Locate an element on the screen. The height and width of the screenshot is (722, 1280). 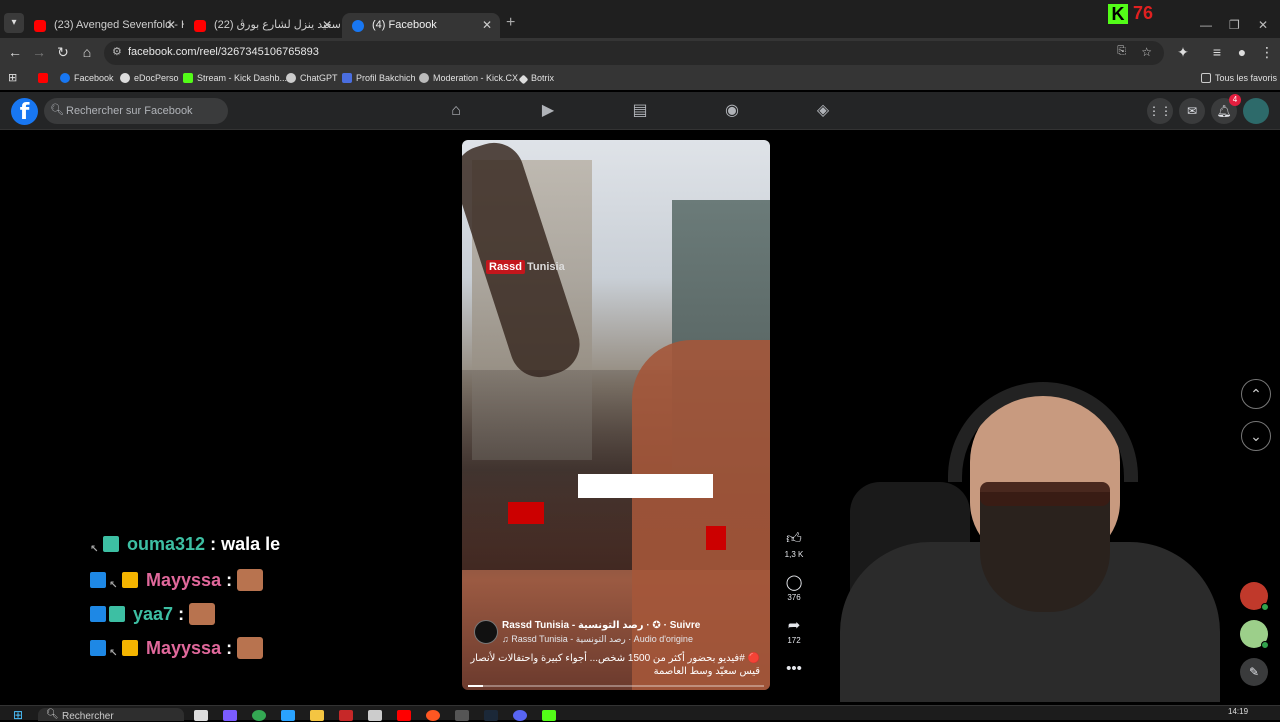
url-text: facebook.com/reel/3267345106765893 is located at coordinates (223, 52).